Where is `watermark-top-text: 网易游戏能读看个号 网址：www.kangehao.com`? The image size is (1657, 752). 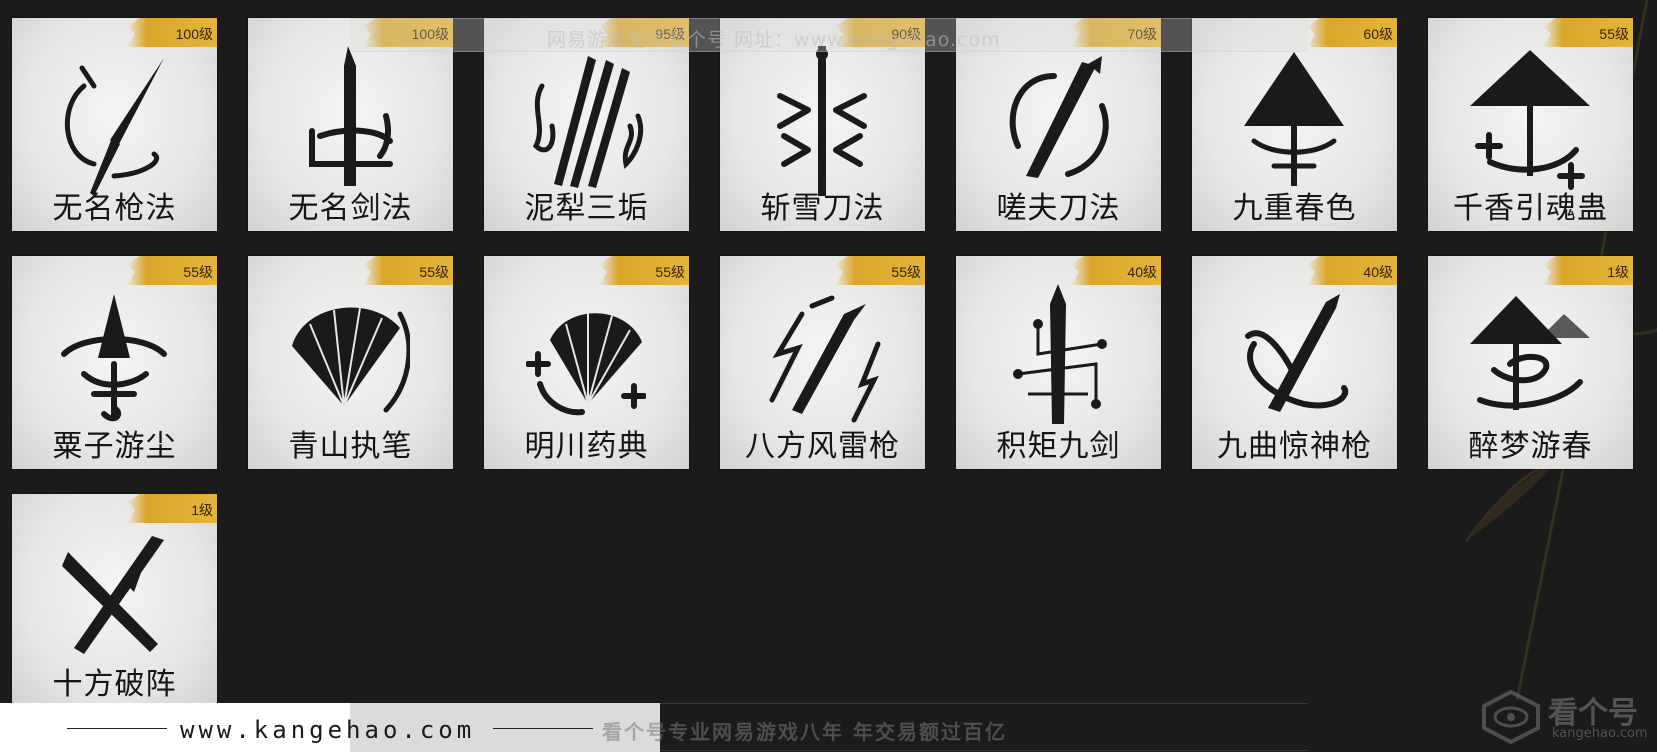
watermark-top-text: 网易游戏能读看个号 网址：www.kangehao.com is located at coordinates (774, 40).